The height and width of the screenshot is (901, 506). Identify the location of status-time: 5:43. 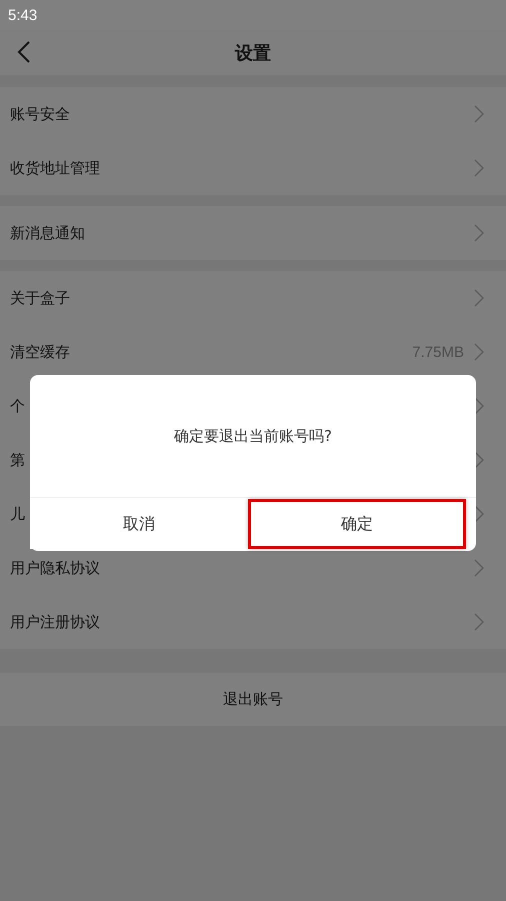
(23, 15).